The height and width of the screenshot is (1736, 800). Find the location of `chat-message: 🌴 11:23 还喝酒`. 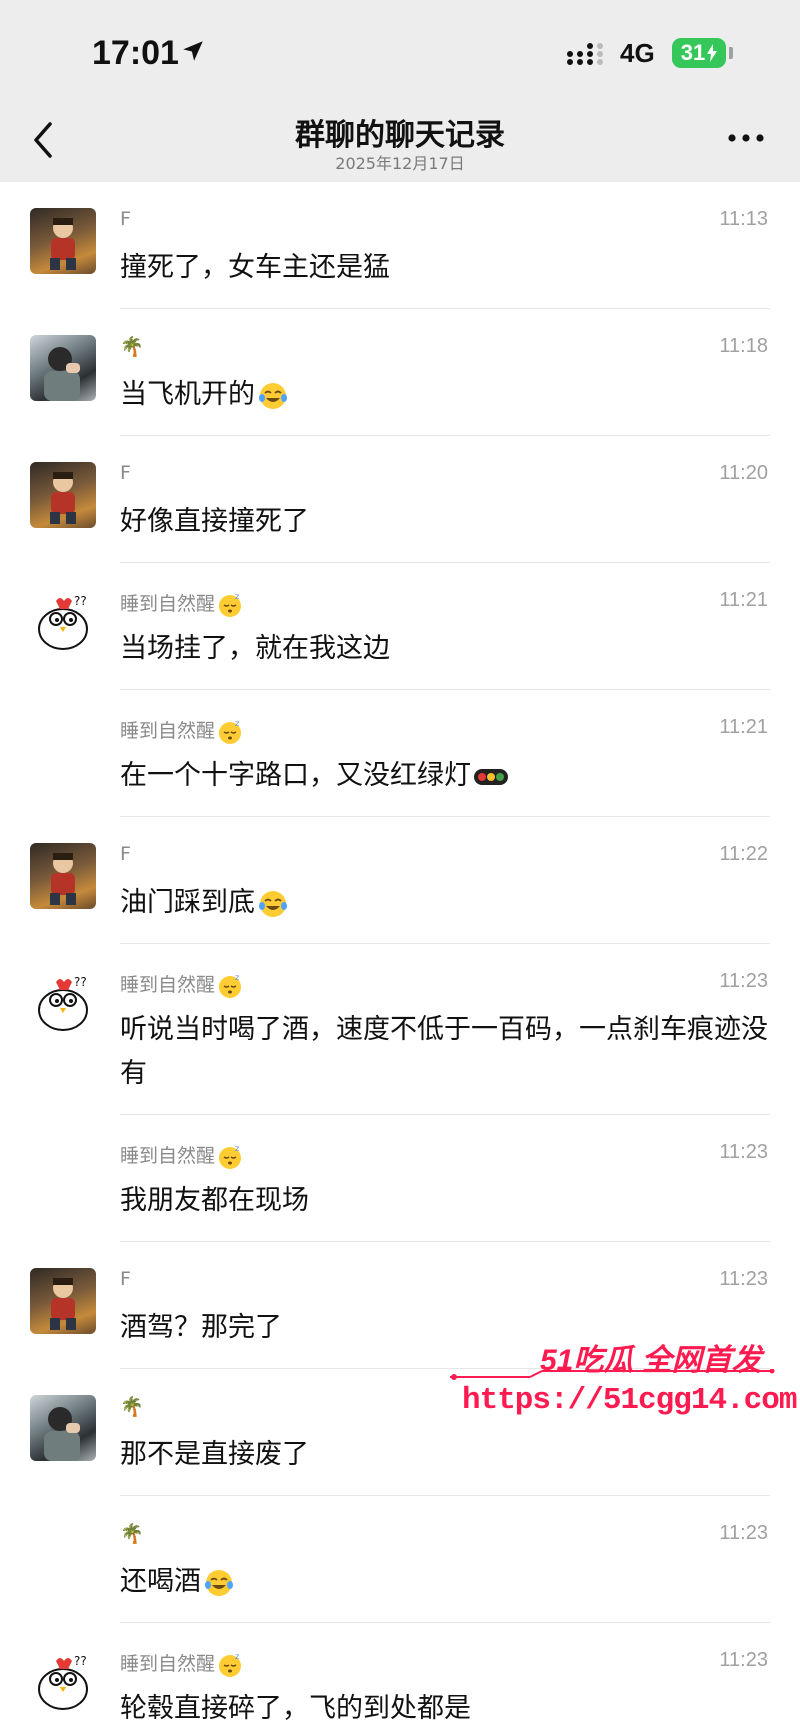

chat-message: 🌴 11:23 还喝酒 is located at coordinates (400, 1559).